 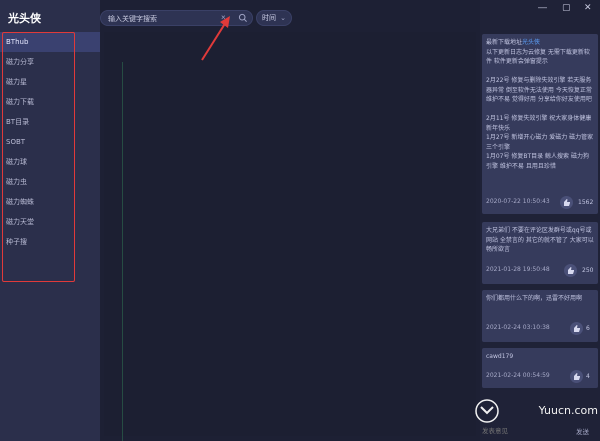 I want to click on like-count: 1562, so click(x=586, y=202).